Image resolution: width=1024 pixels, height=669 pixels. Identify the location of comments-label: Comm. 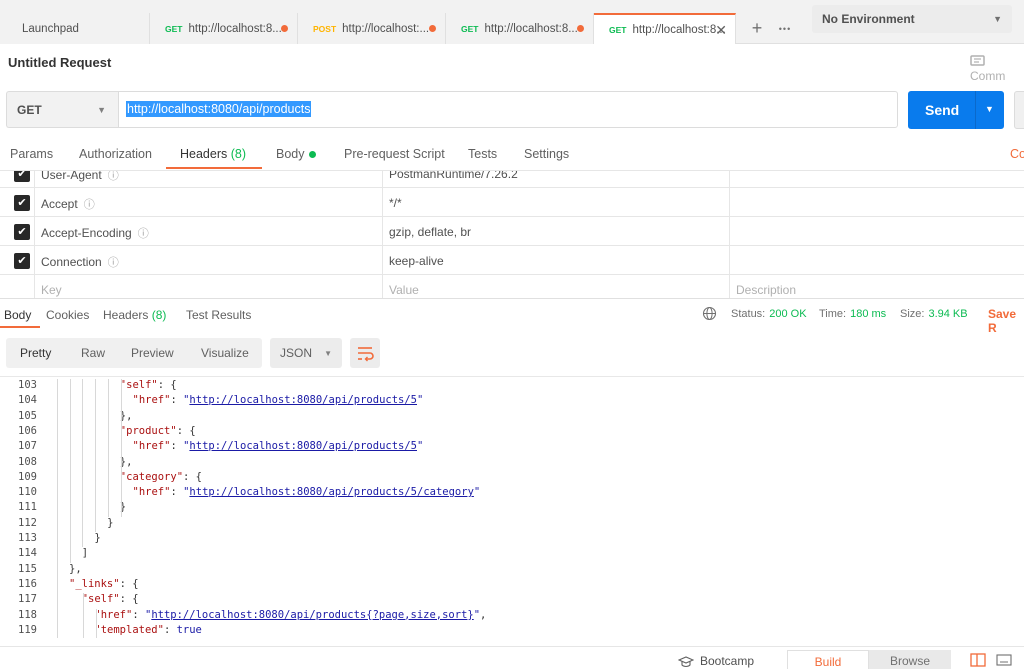
(988, 75).